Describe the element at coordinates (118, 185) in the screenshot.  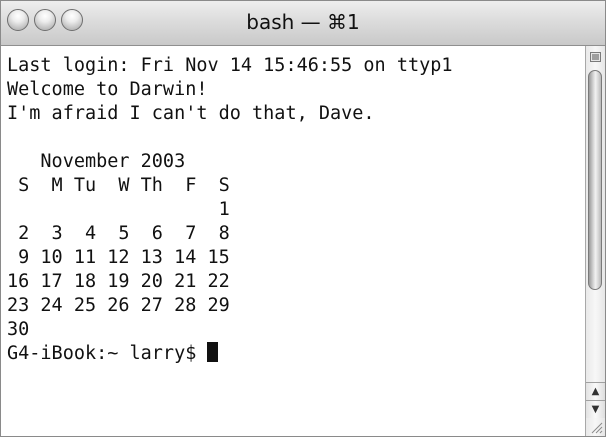
I see `calendar-weekday-header: S M Tu W Th F S` at that location.